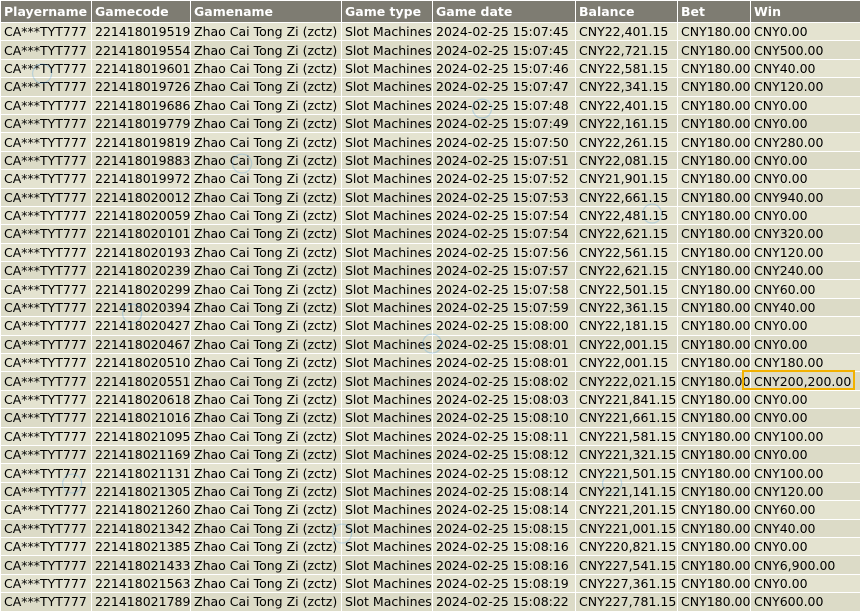  What do you see at coordinates (504, 381) in the screenshot?
I see `table-cell: 2024-02-25 15:08:02` at bounding box center [504, 381].